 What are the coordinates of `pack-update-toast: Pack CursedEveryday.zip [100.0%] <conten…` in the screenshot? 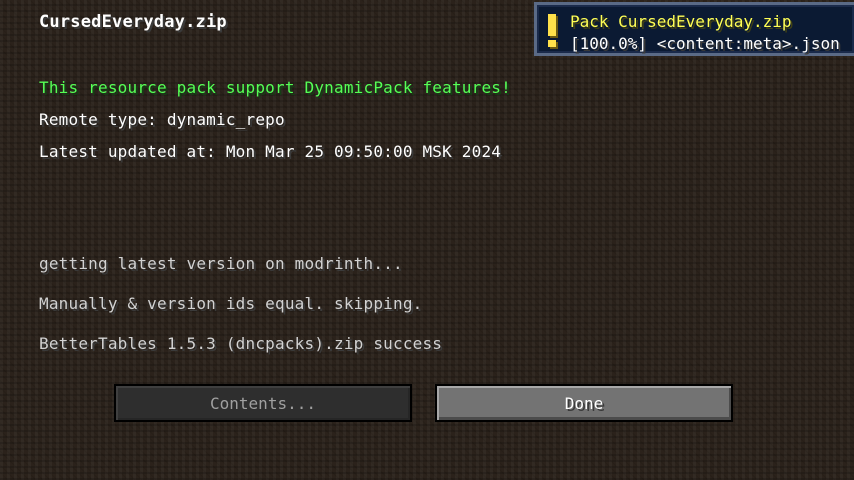 It's located at (694, 29).